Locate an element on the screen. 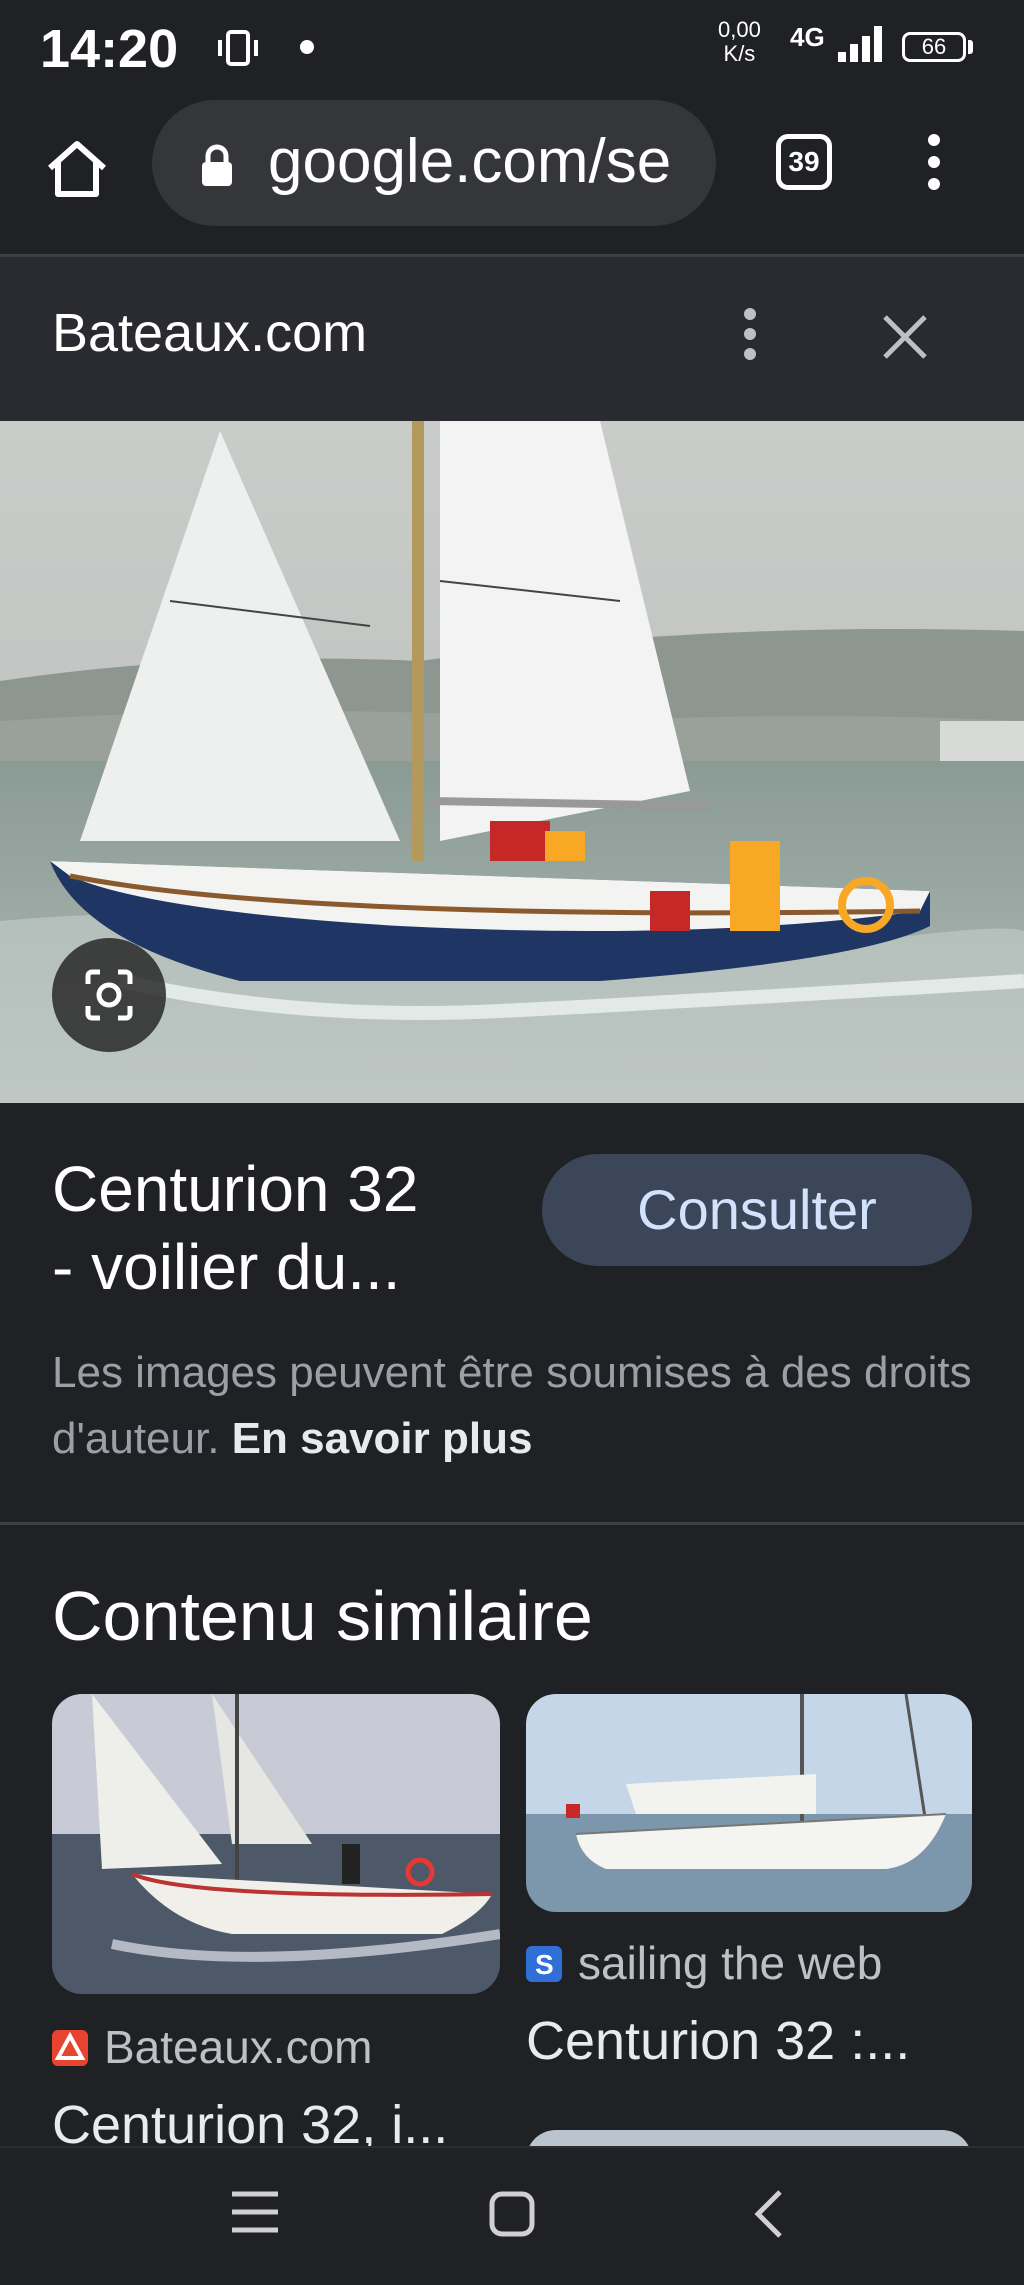  similar-2-source: sailing the web is located at coordinates (730, 1963).